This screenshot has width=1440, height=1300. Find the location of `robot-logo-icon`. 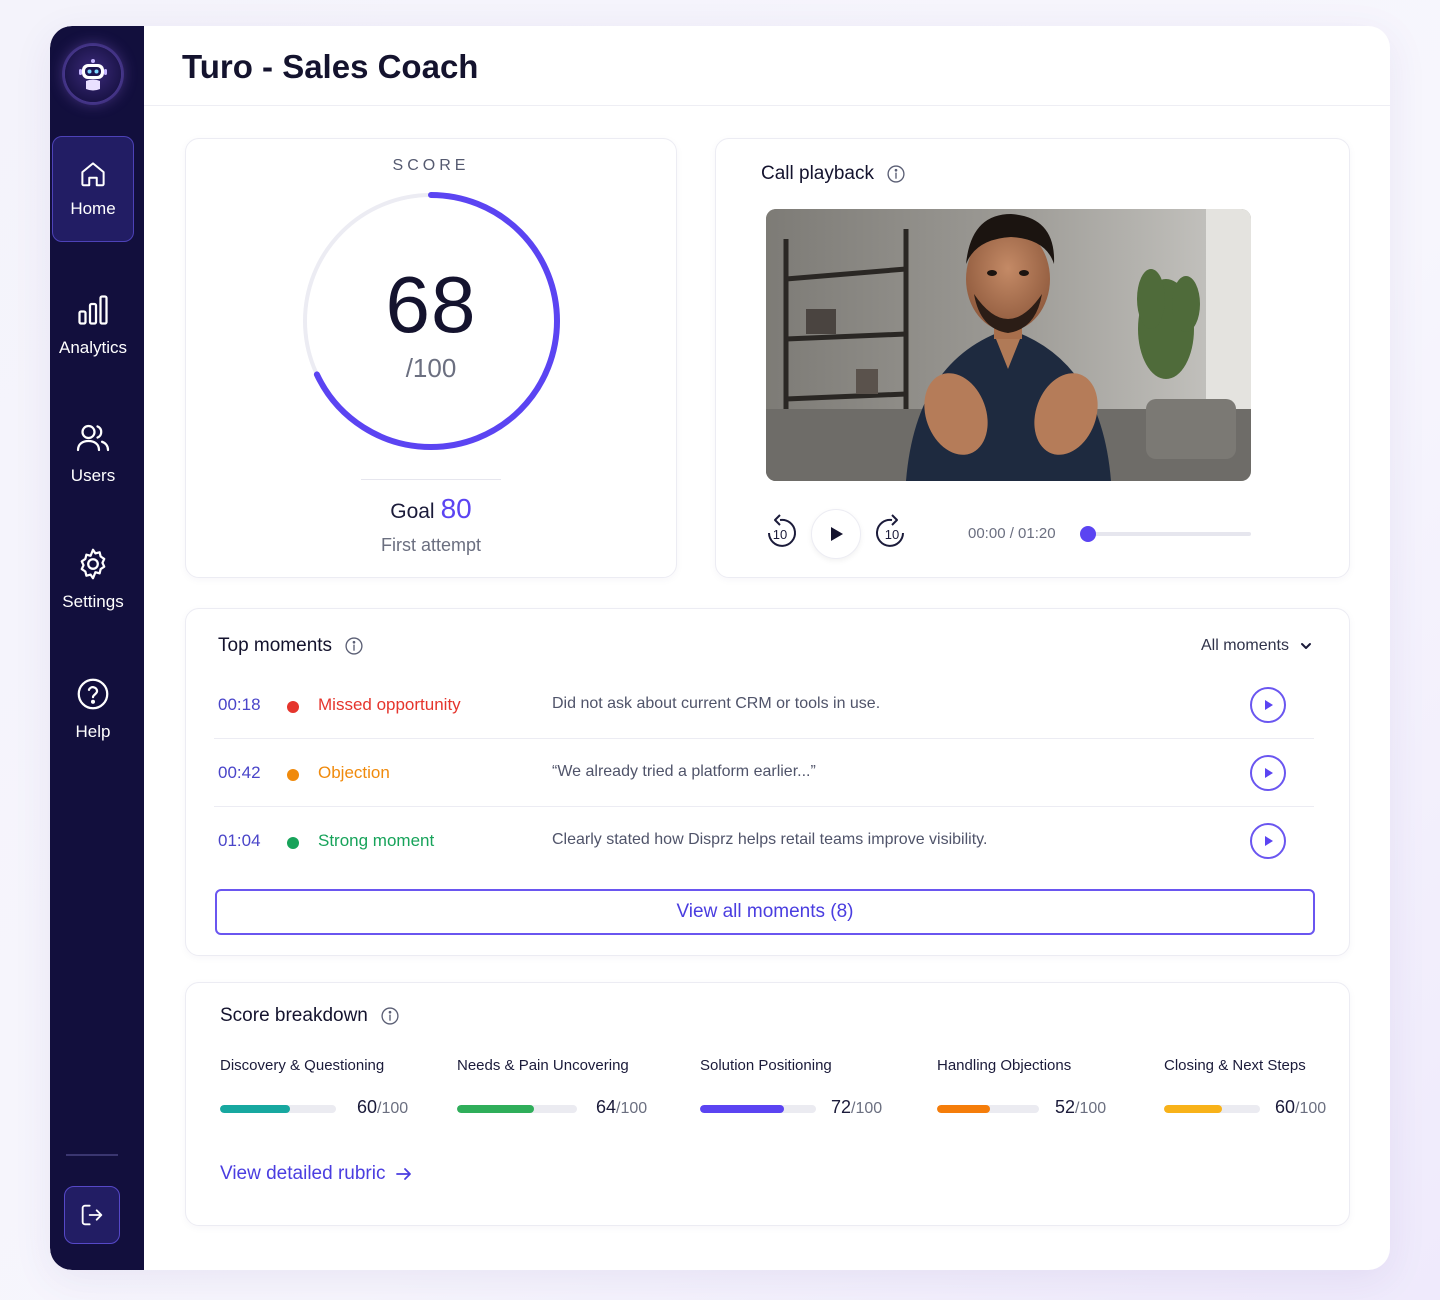

robot-logo-icon is located at coordinates (93, 74).